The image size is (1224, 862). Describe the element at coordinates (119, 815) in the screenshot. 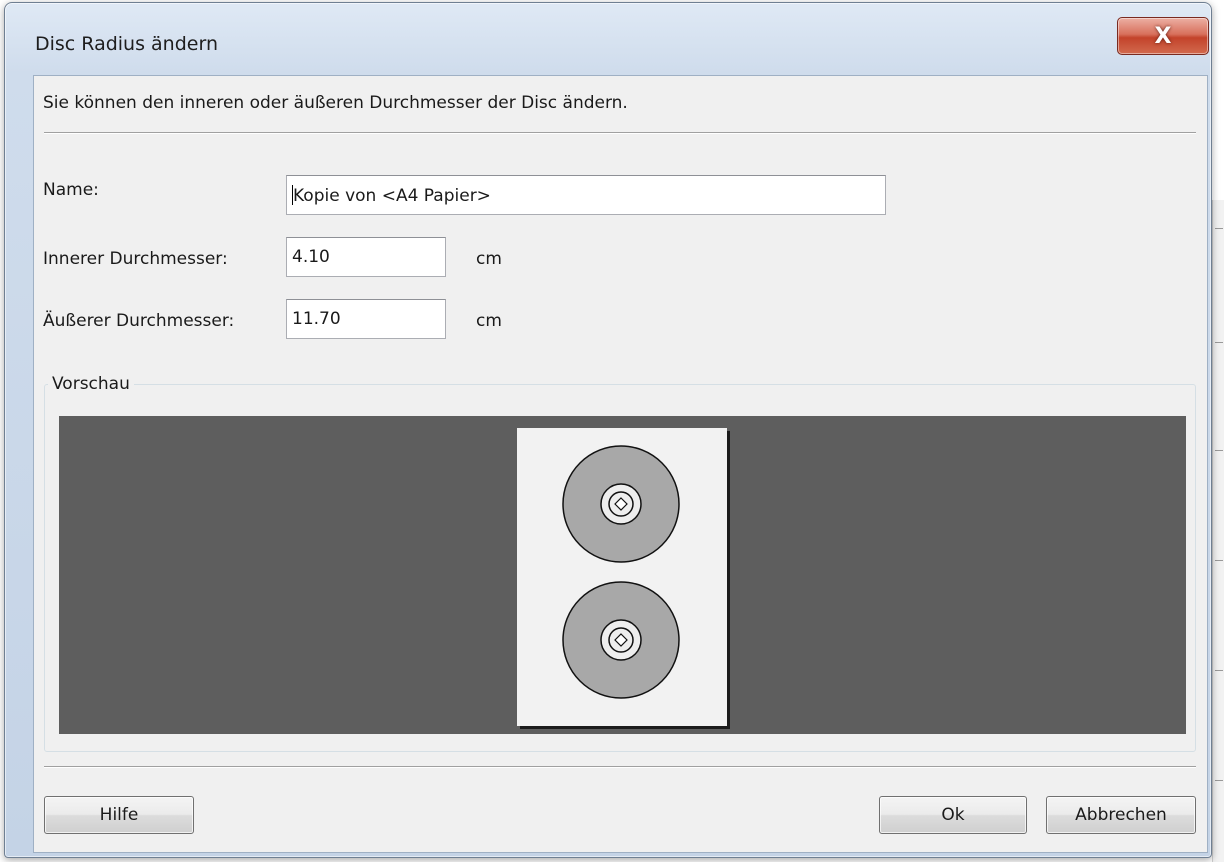

I see `help-button: Hilfe` at that location.